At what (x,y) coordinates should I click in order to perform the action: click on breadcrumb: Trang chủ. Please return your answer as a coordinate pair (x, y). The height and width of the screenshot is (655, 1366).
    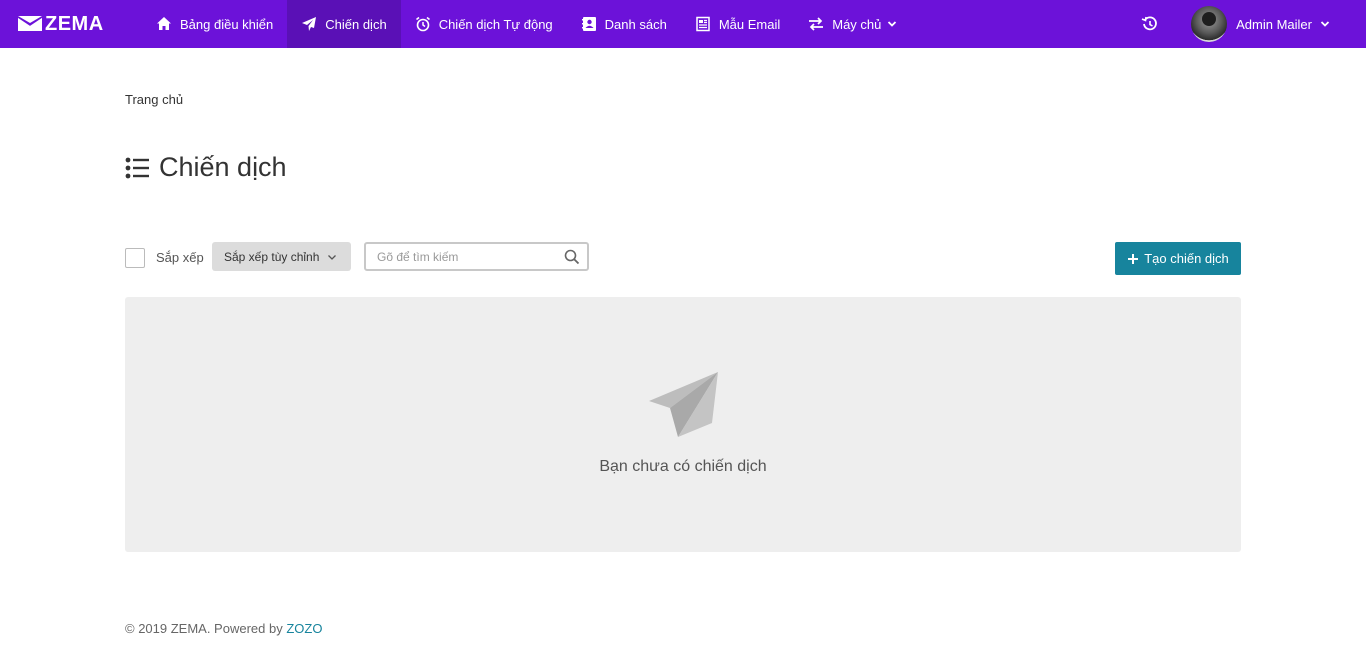
    Looking at the image, I should click on (154, 99).